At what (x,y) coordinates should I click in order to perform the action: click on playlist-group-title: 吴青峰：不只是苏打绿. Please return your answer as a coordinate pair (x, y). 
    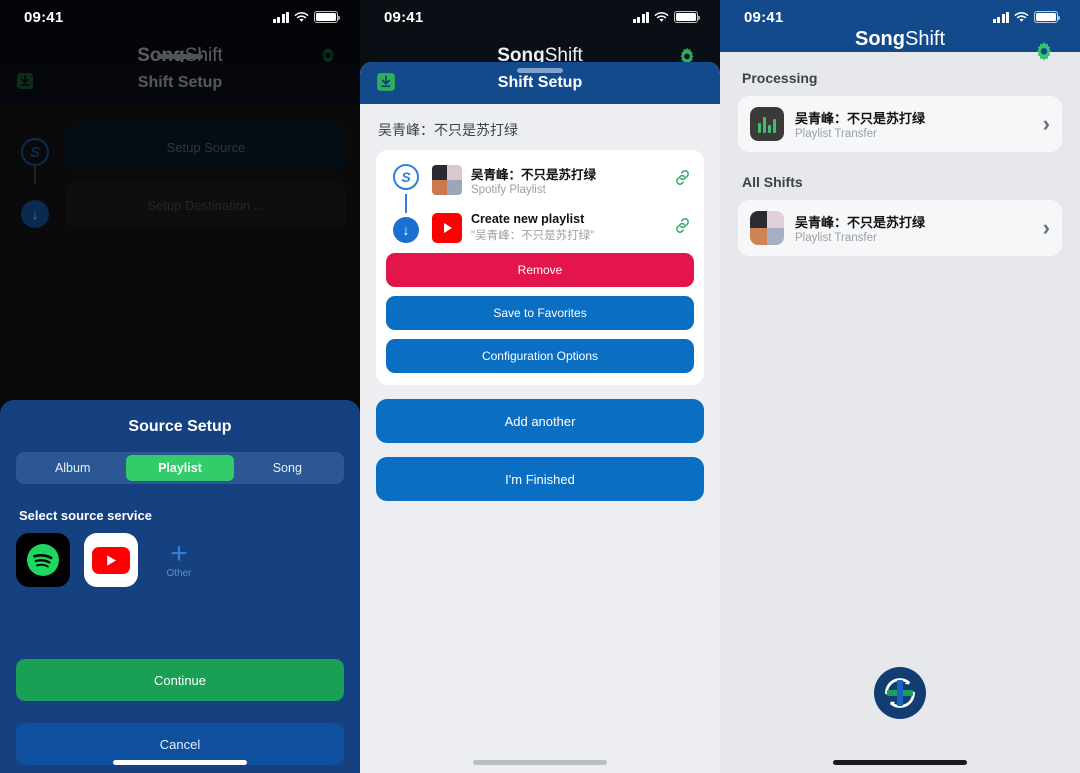
    Looking at the image, I should click on (448, 130).